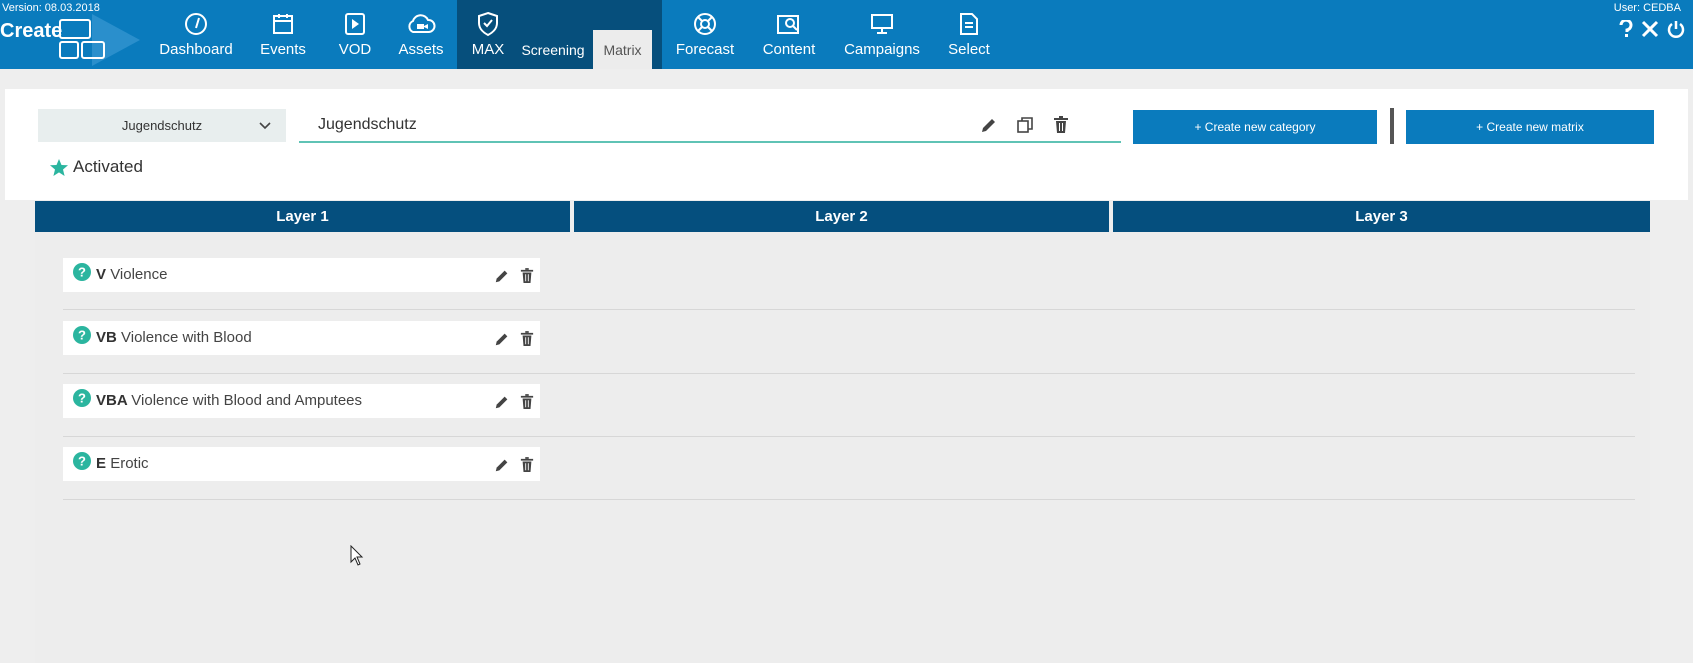  Describe the element at coordinates (989, 125) in the screenshot. I see `edit-matrix-icon` at that location.